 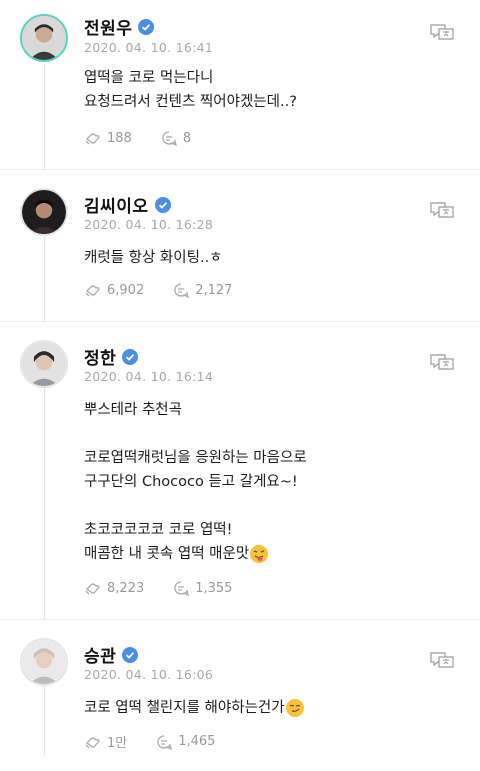 I want to click on post-text-line: 매콤한 내 콧속 엽떡 매운맛, so click(x=167, y=554).